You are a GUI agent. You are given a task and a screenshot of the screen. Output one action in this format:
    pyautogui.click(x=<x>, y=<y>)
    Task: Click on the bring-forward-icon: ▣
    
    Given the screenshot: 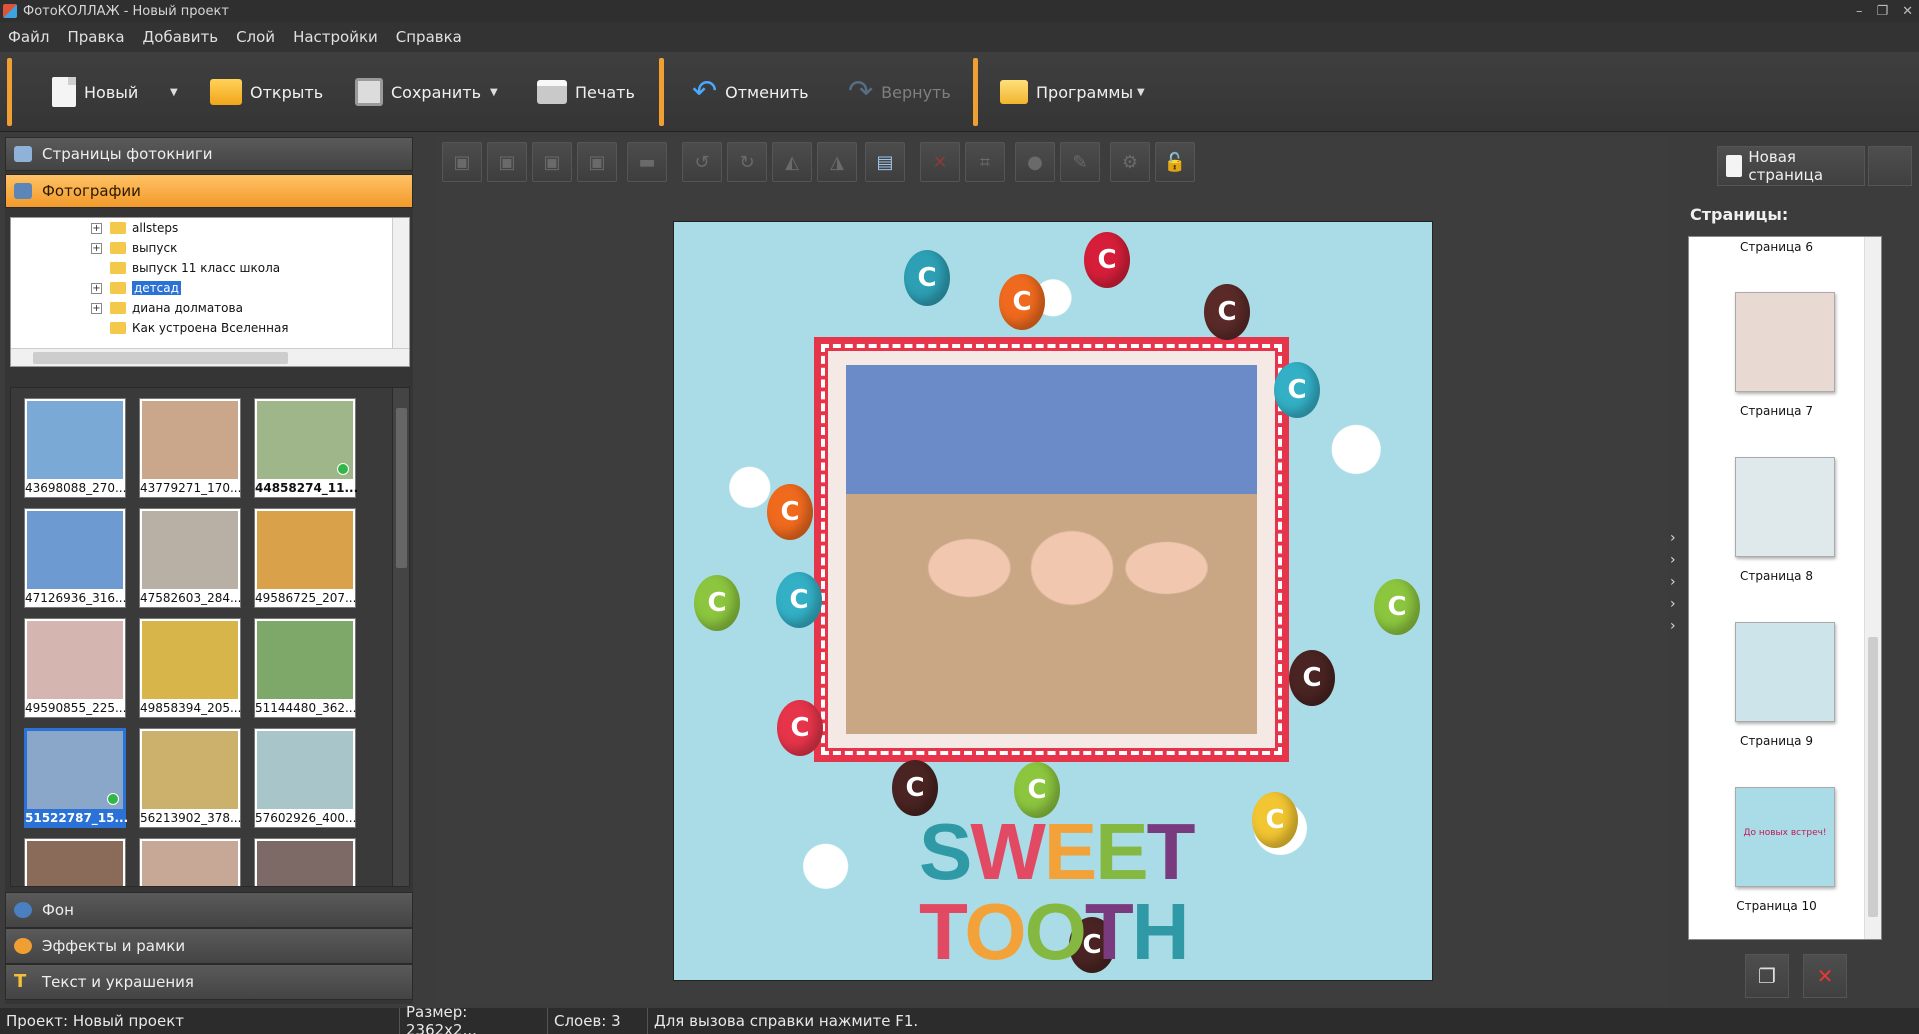 What is the action you would take?
    pyautogui.click(x=507, y=162)
    